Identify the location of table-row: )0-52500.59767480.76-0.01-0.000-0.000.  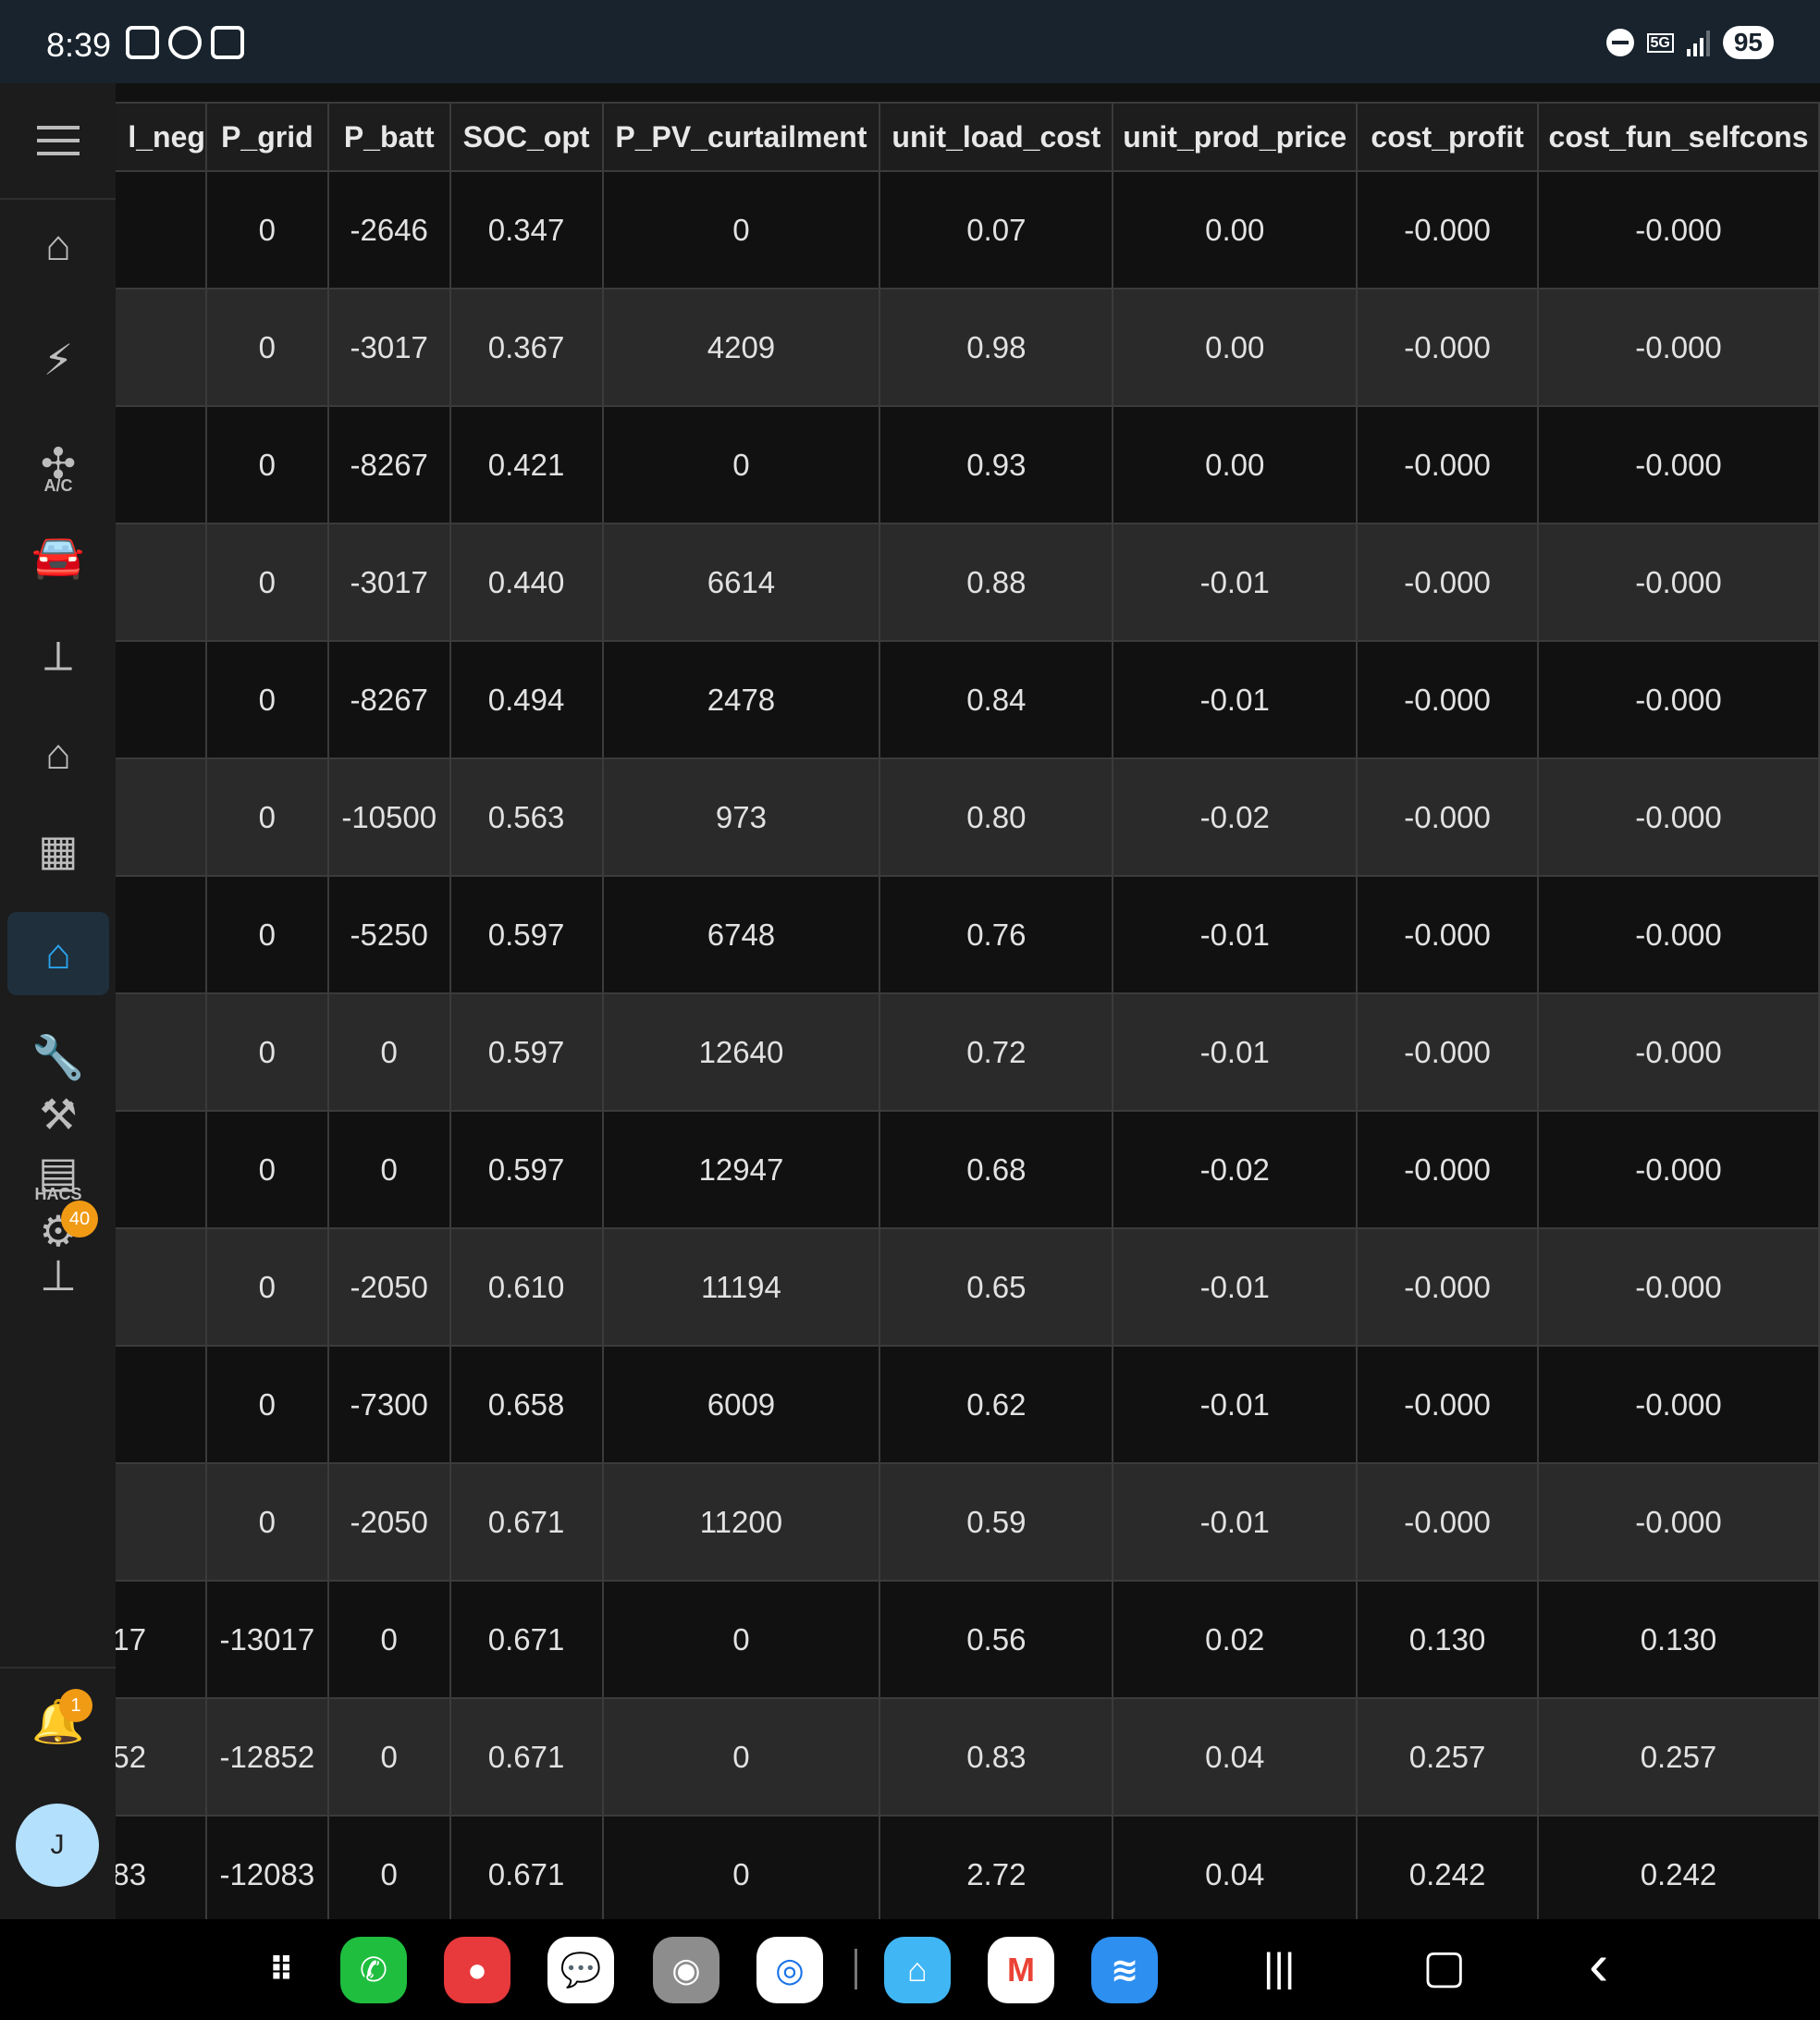
(968, 935).